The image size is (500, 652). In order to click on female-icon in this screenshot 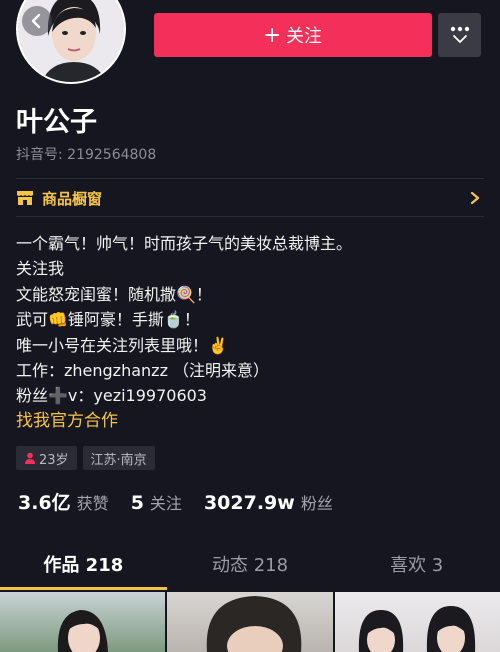, I will do `click(30, 458)`.